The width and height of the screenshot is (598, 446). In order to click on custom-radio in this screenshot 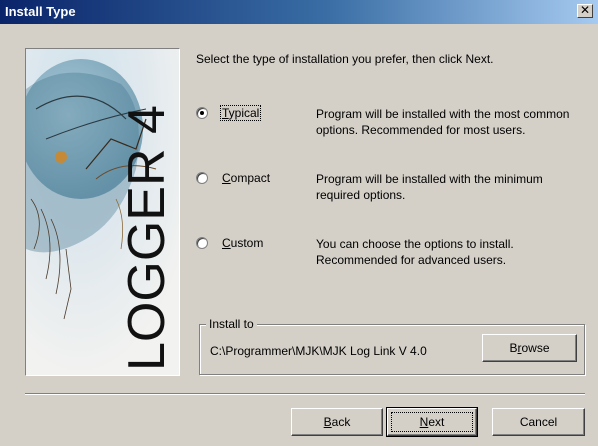, I will do `click(202, 243)`.